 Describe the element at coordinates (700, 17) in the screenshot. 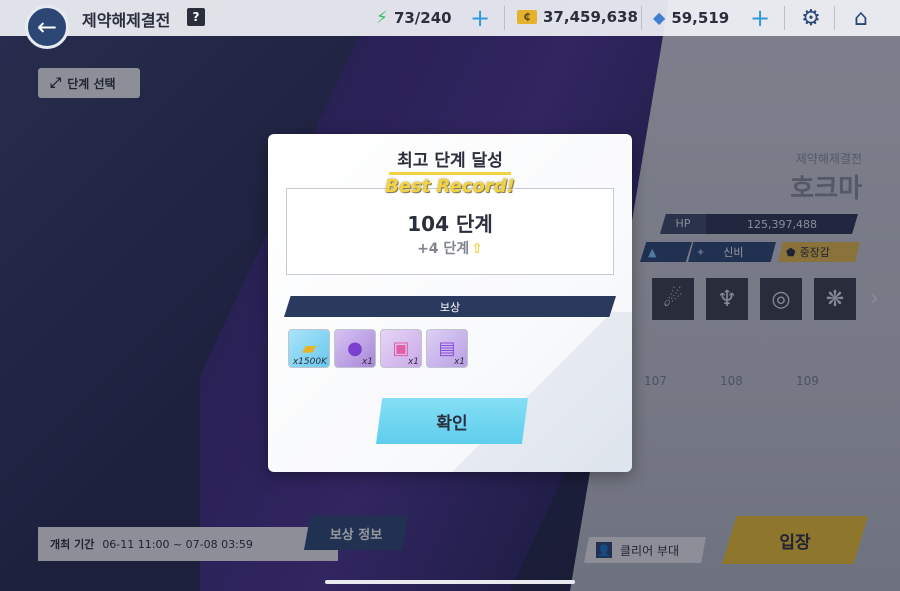

I see `gems-value: 59,519` at that location.